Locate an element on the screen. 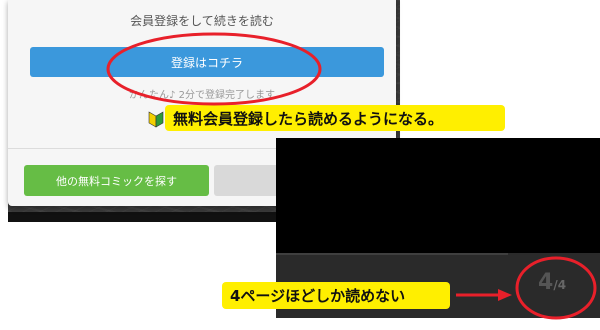  page-counter-highlight-circle is located at coordinates (556, 288).